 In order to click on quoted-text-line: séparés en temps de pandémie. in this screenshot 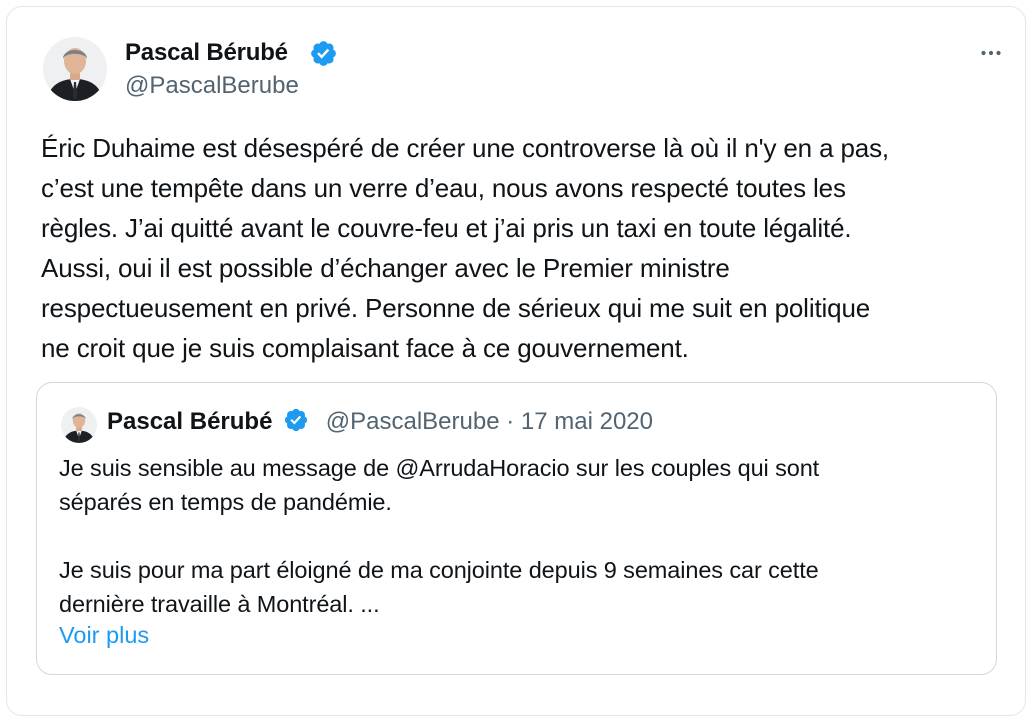, I will do `click(225, 502)`.